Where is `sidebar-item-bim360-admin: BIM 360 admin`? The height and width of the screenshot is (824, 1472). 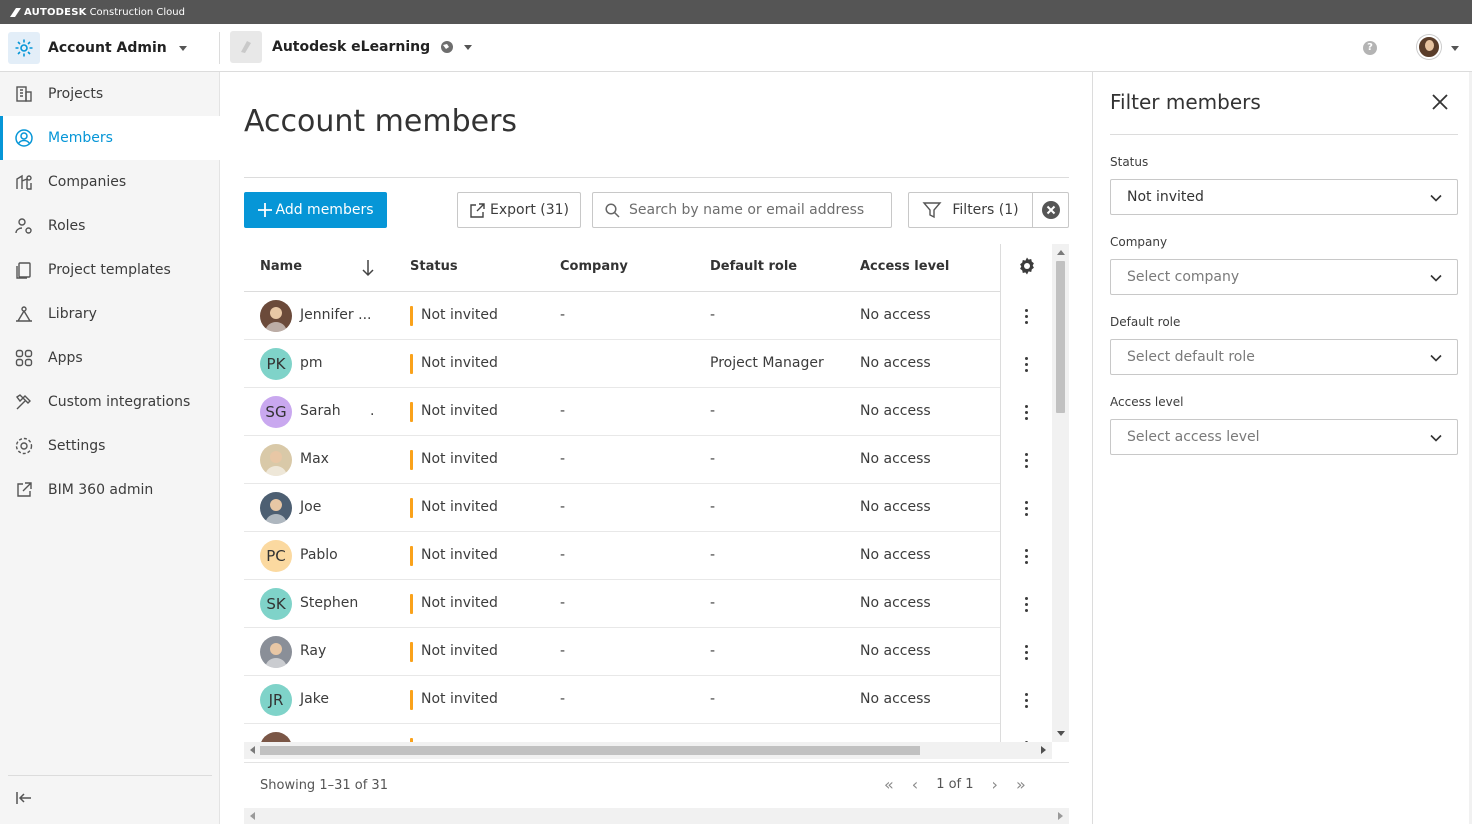
sidebar-item-bim360-admin: BIM 360 admin is located at coordinates (110, 490).